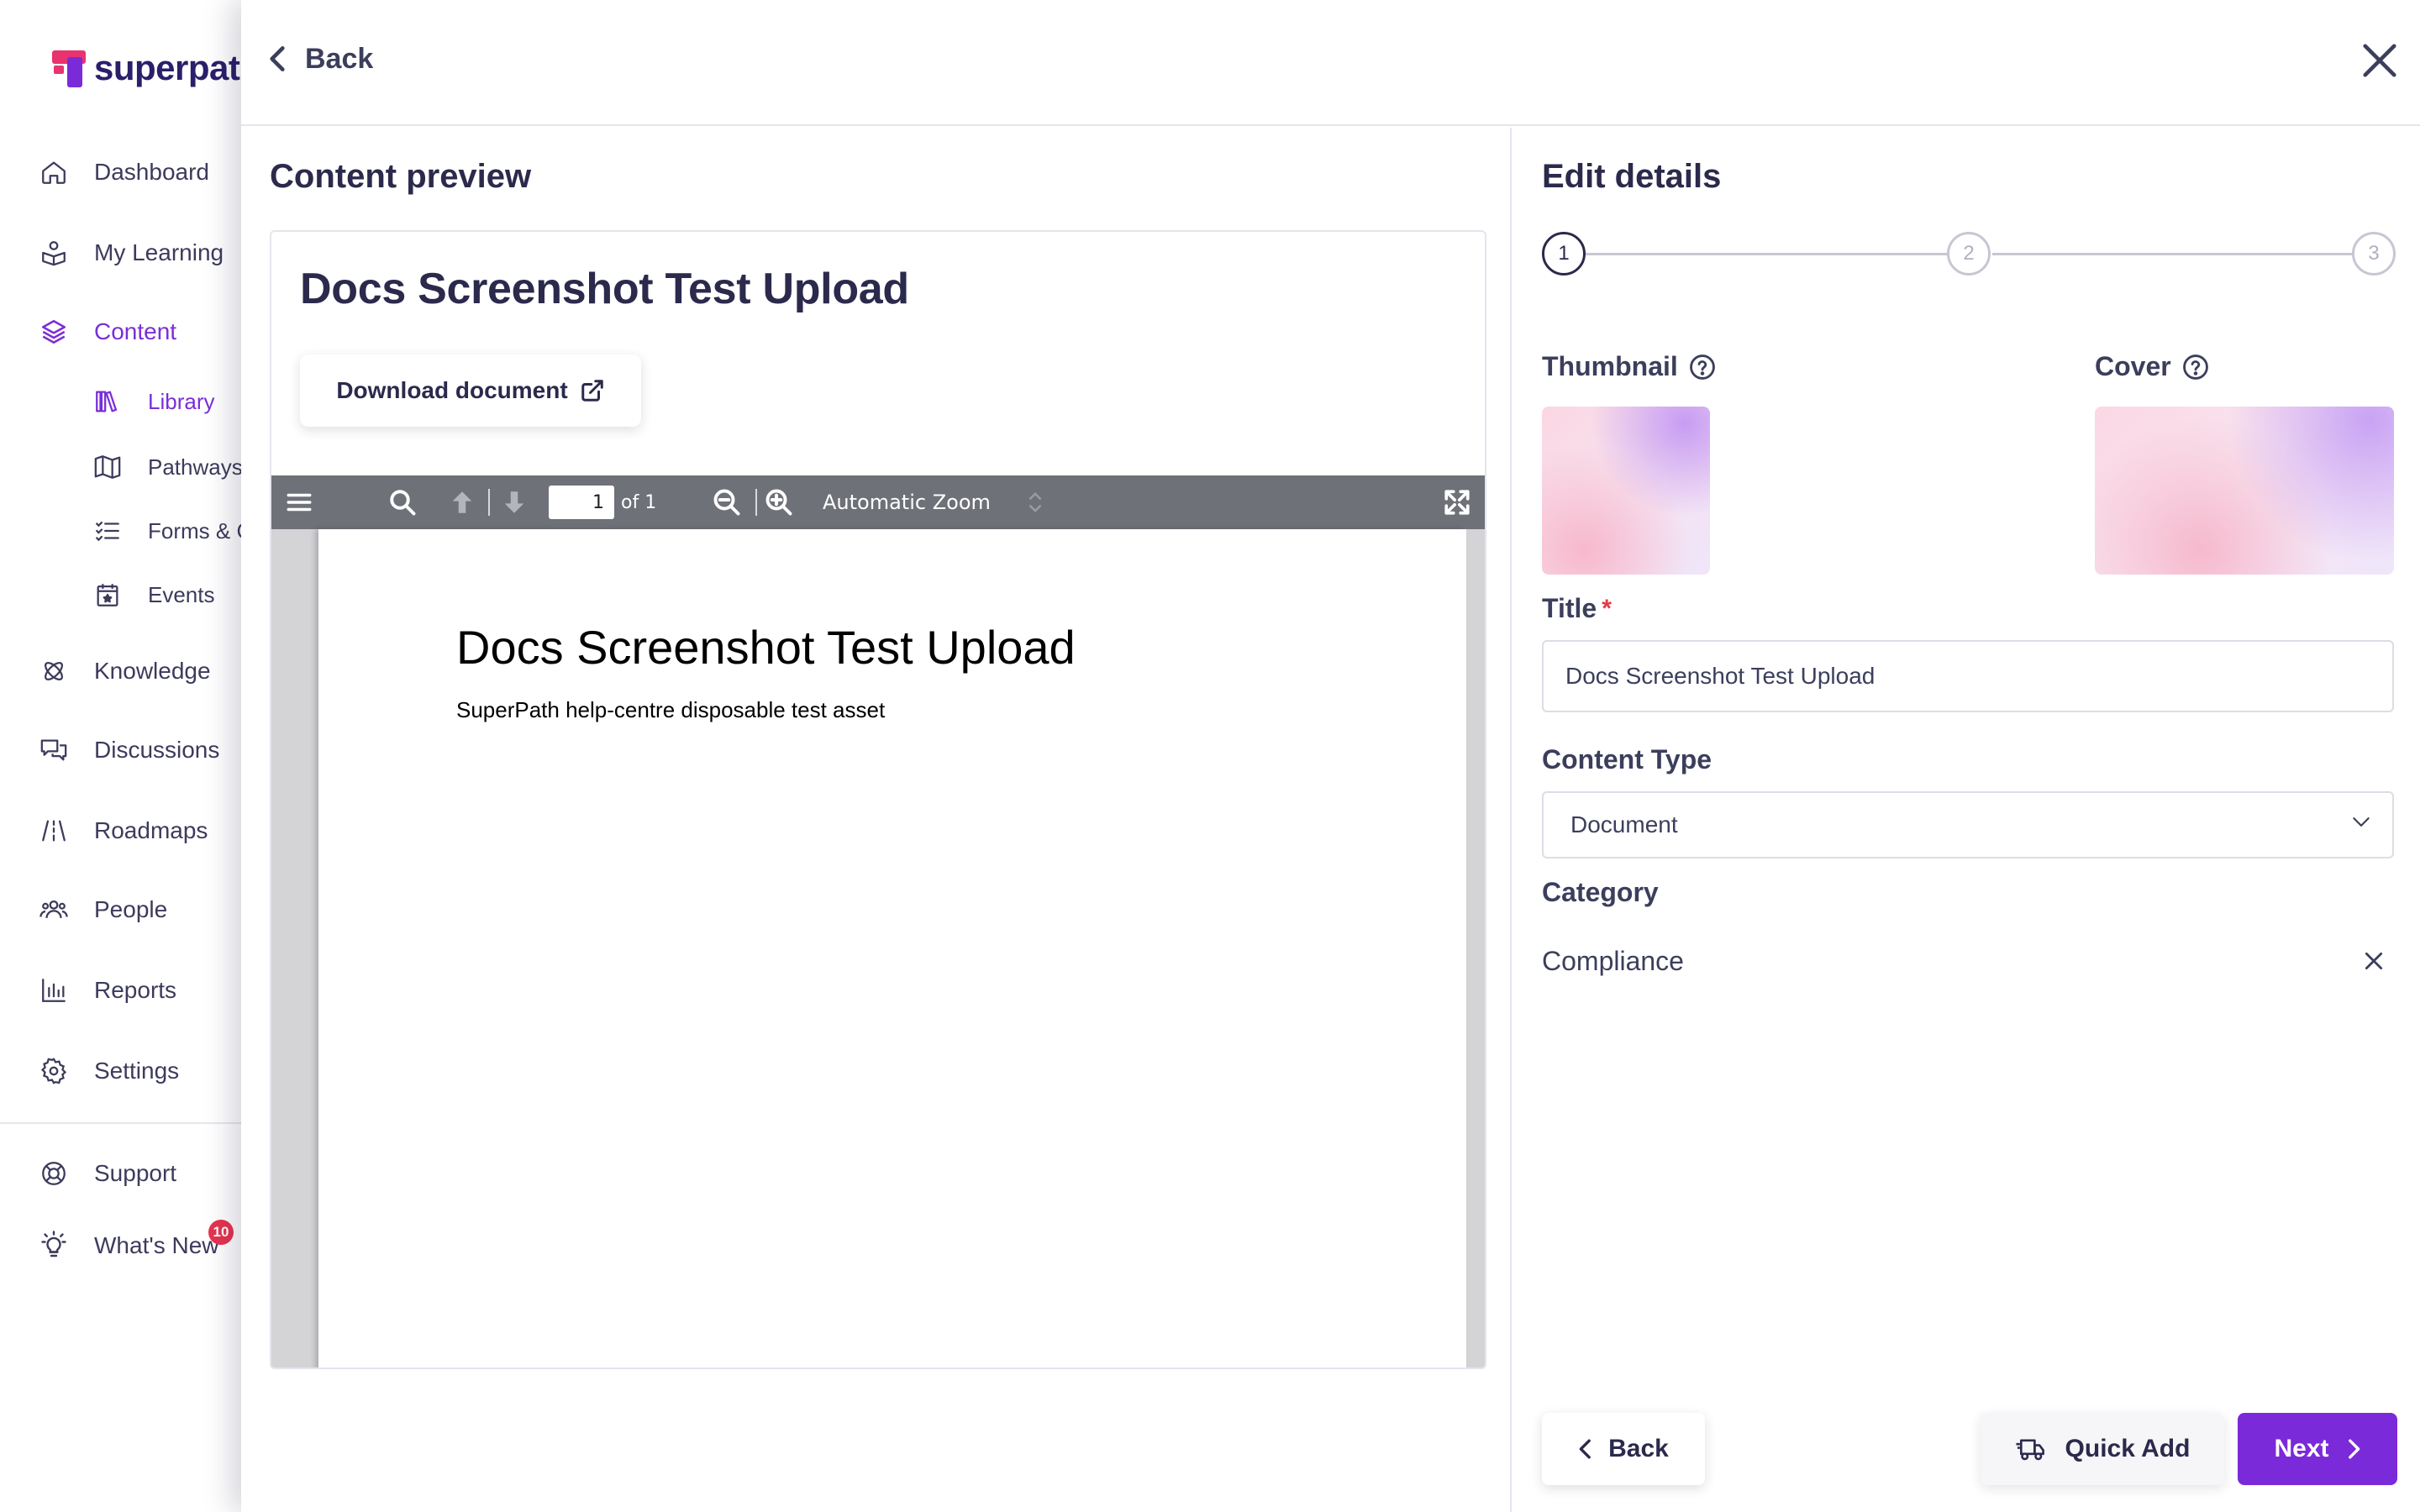 This screenshot has height=1512, width=2420. Describe the element at coordinates (54, 910) in the screenshot. I see `people-icon` at that location.